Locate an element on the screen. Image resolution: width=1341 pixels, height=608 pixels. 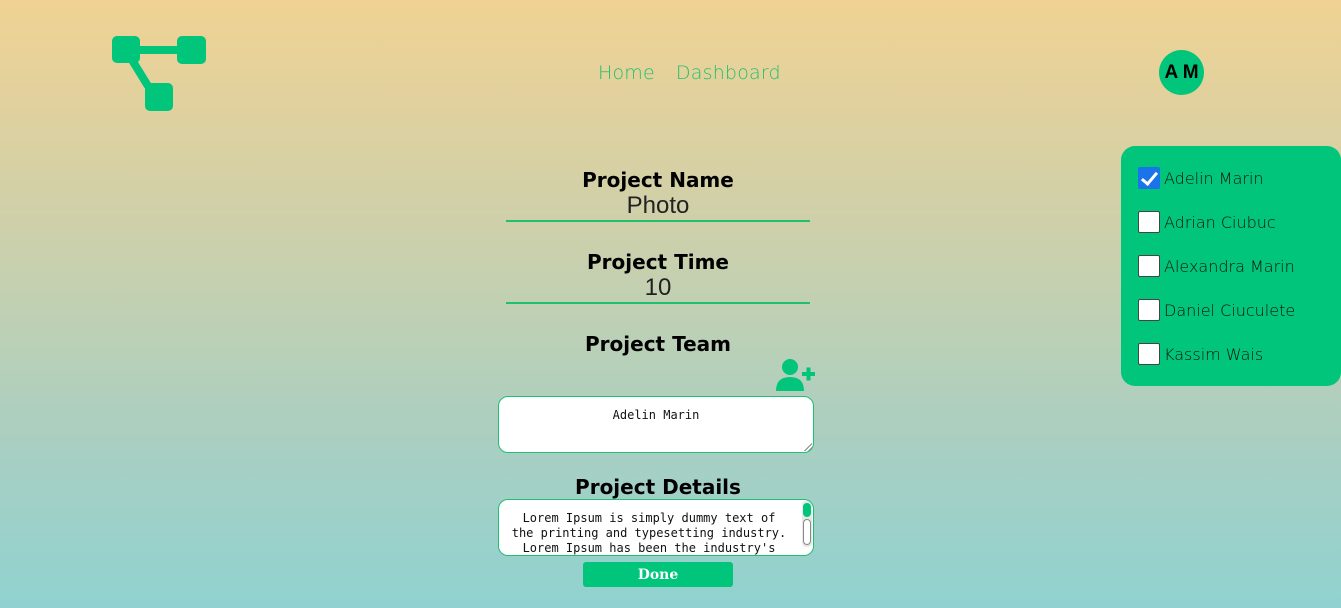
member-label: Adelin Marin is located at coordinates (1214, 178).